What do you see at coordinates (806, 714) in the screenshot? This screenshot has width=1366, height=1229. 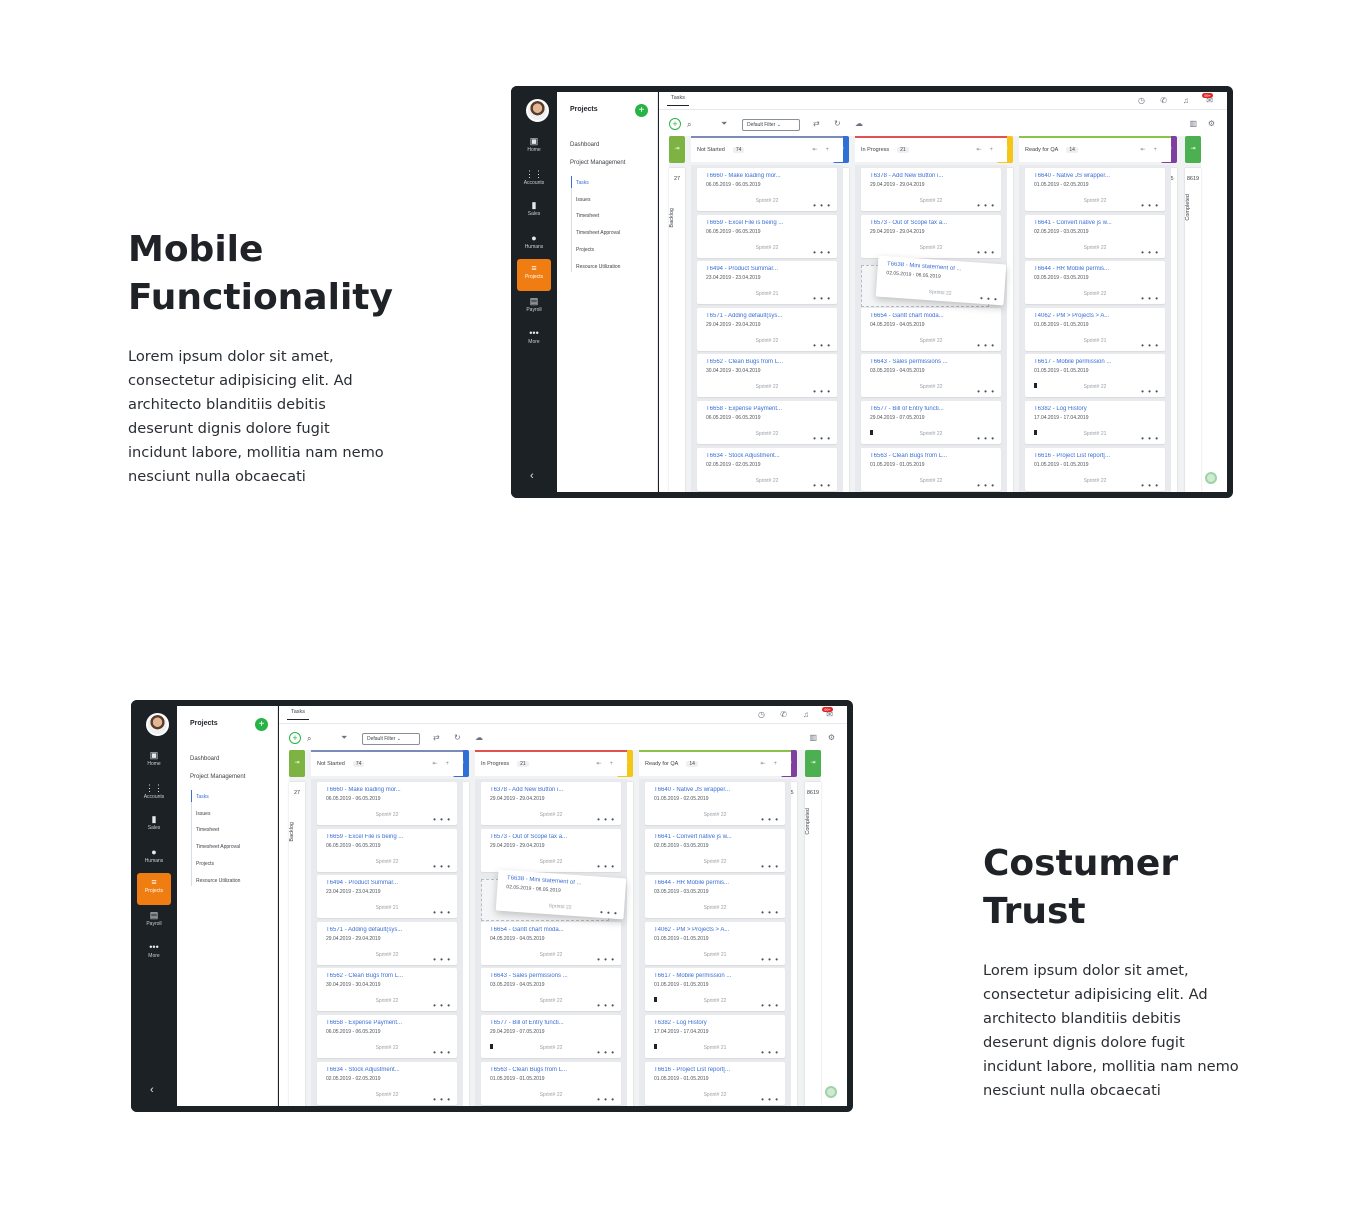 I see `bell-icon: ♫` at bounding box center [806, 714].